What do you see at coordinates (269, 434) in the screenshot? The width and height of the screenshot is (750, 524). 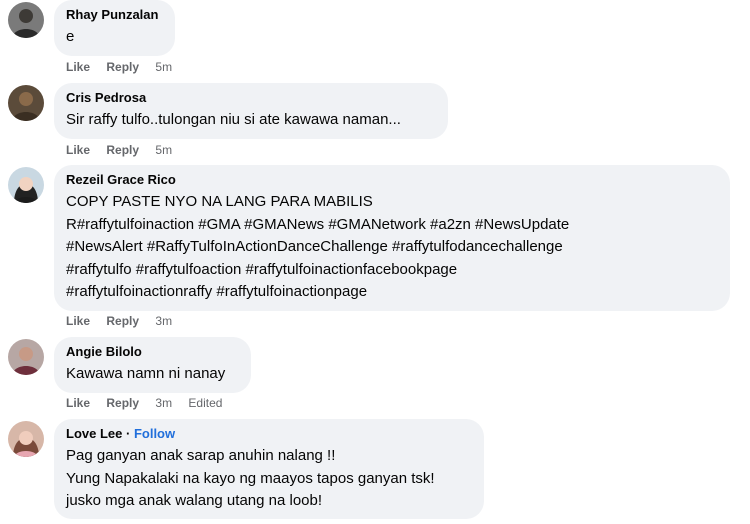 I see `comment-header: Love Lee · Follow` at bounding box center [269, 434].